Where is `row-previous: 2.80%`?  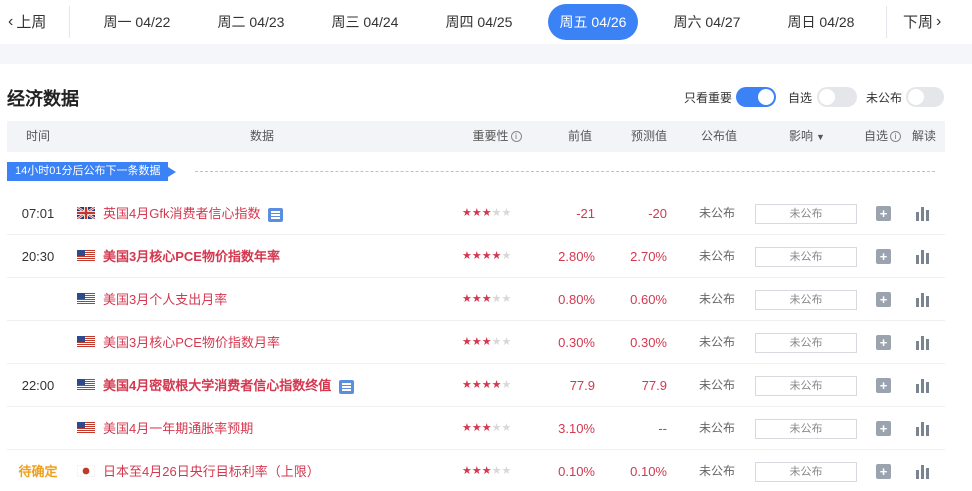 row-previous: 2.80% is located at coordinates (576, 256).